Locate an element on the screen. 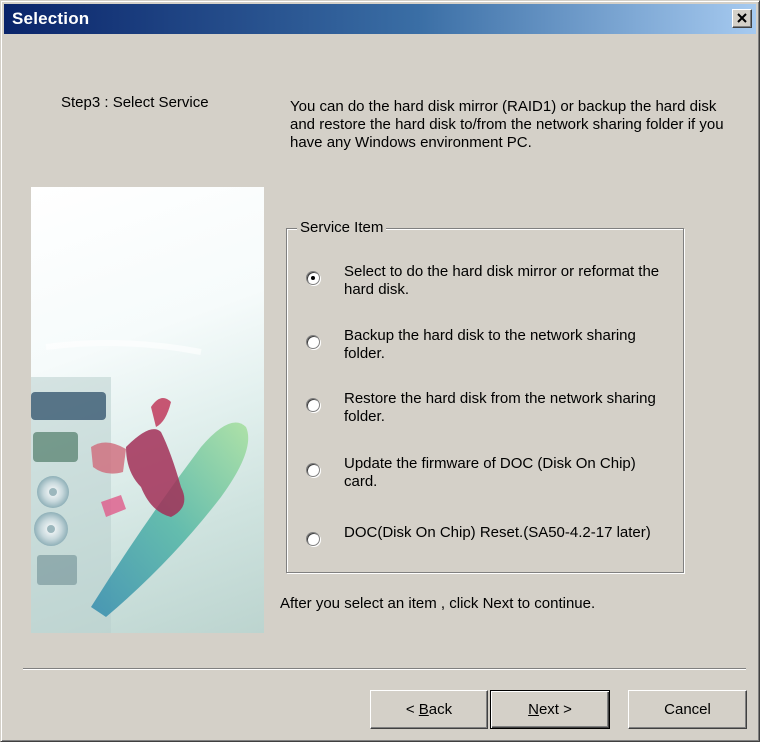 The image size is (760, 742). window-title: Selection is located at coordinates (51, 18).